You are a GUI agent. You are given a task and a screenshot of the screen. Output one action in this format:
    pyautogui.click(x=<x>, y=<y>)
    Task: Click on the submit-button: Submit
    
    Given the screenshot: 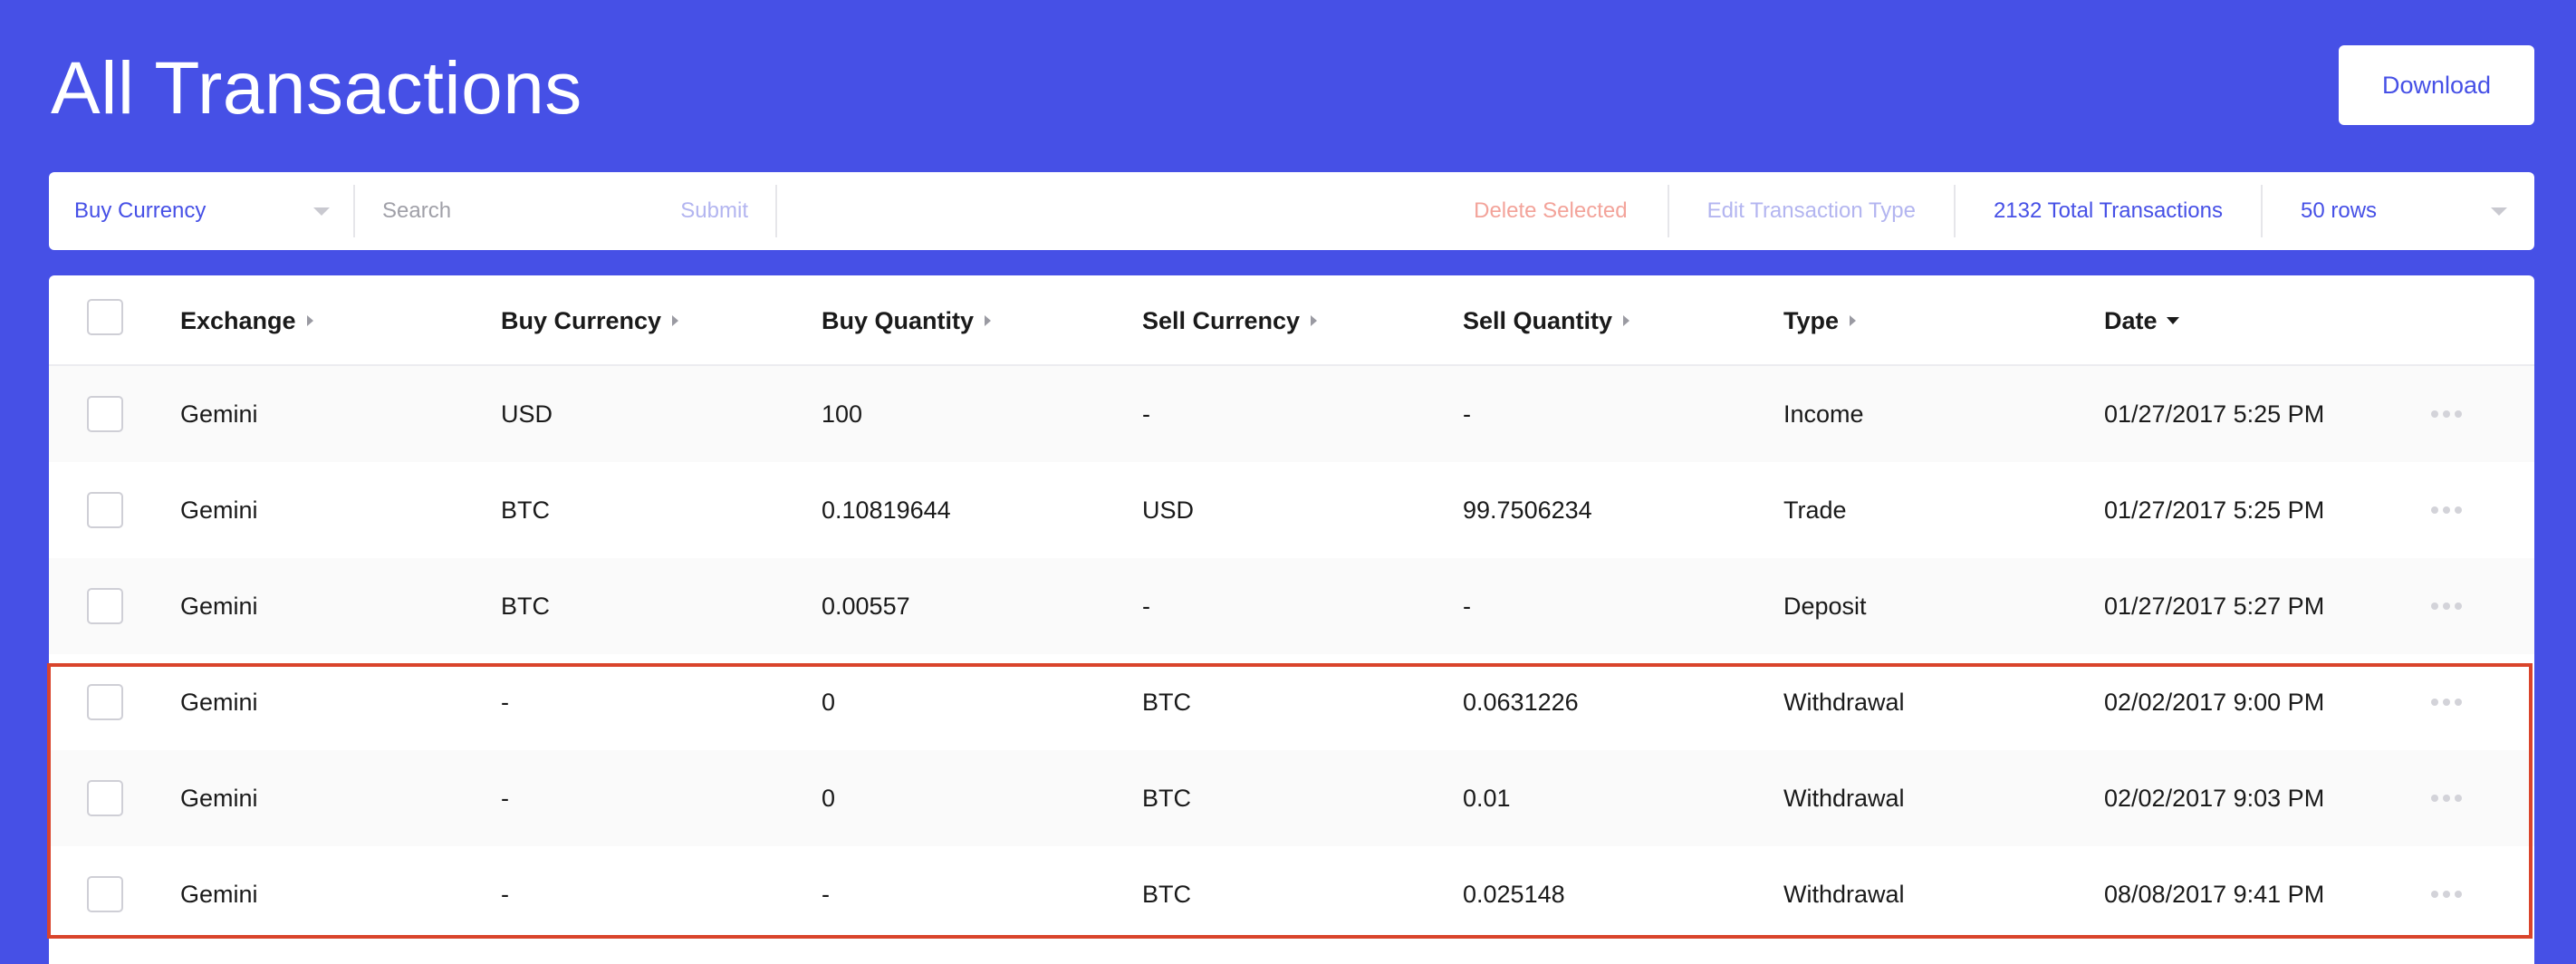 What is the action you would take?
    pyautogui.click(x=714, y=211)
    